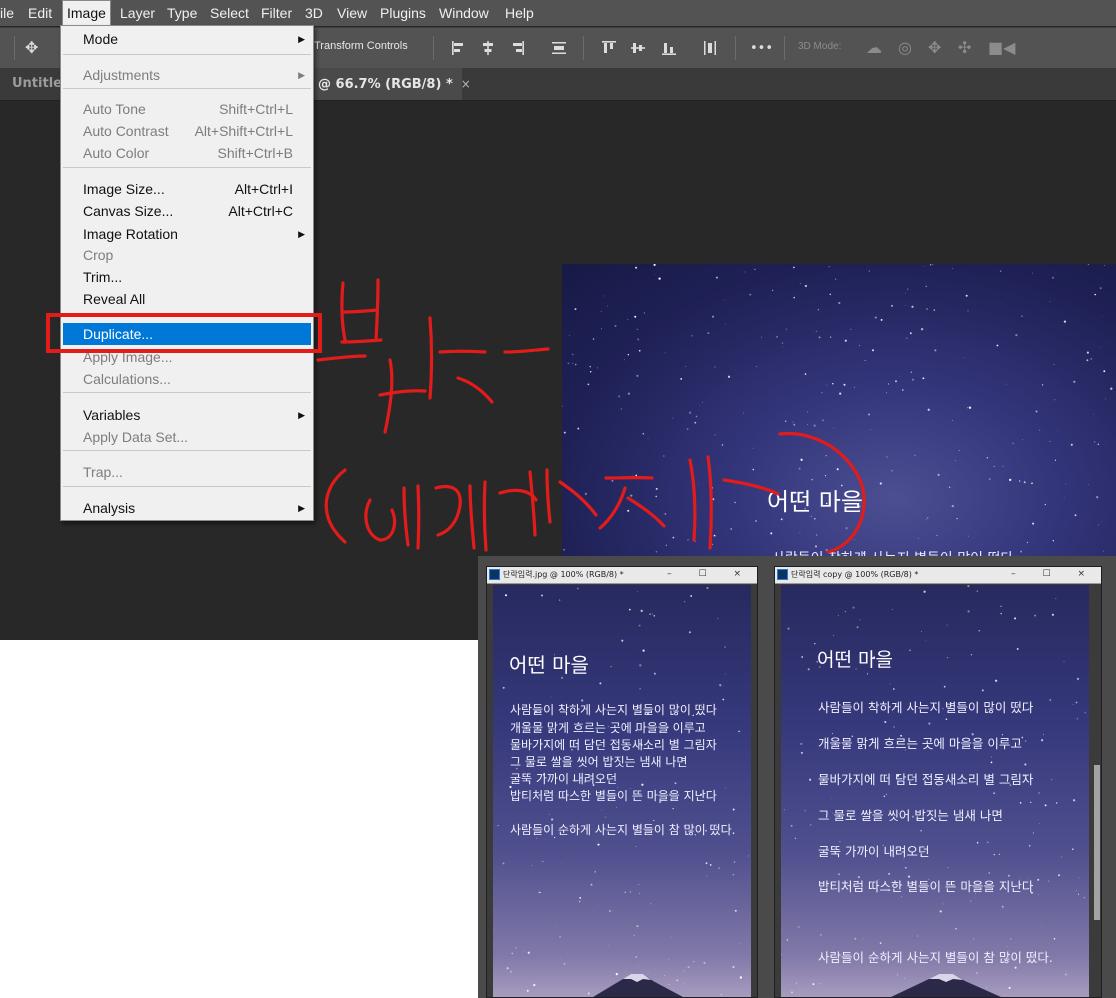  What do you see at coordinates (352, 13) in the screenshot?
I see `menu-view: View` at bounding box center [352, 13].